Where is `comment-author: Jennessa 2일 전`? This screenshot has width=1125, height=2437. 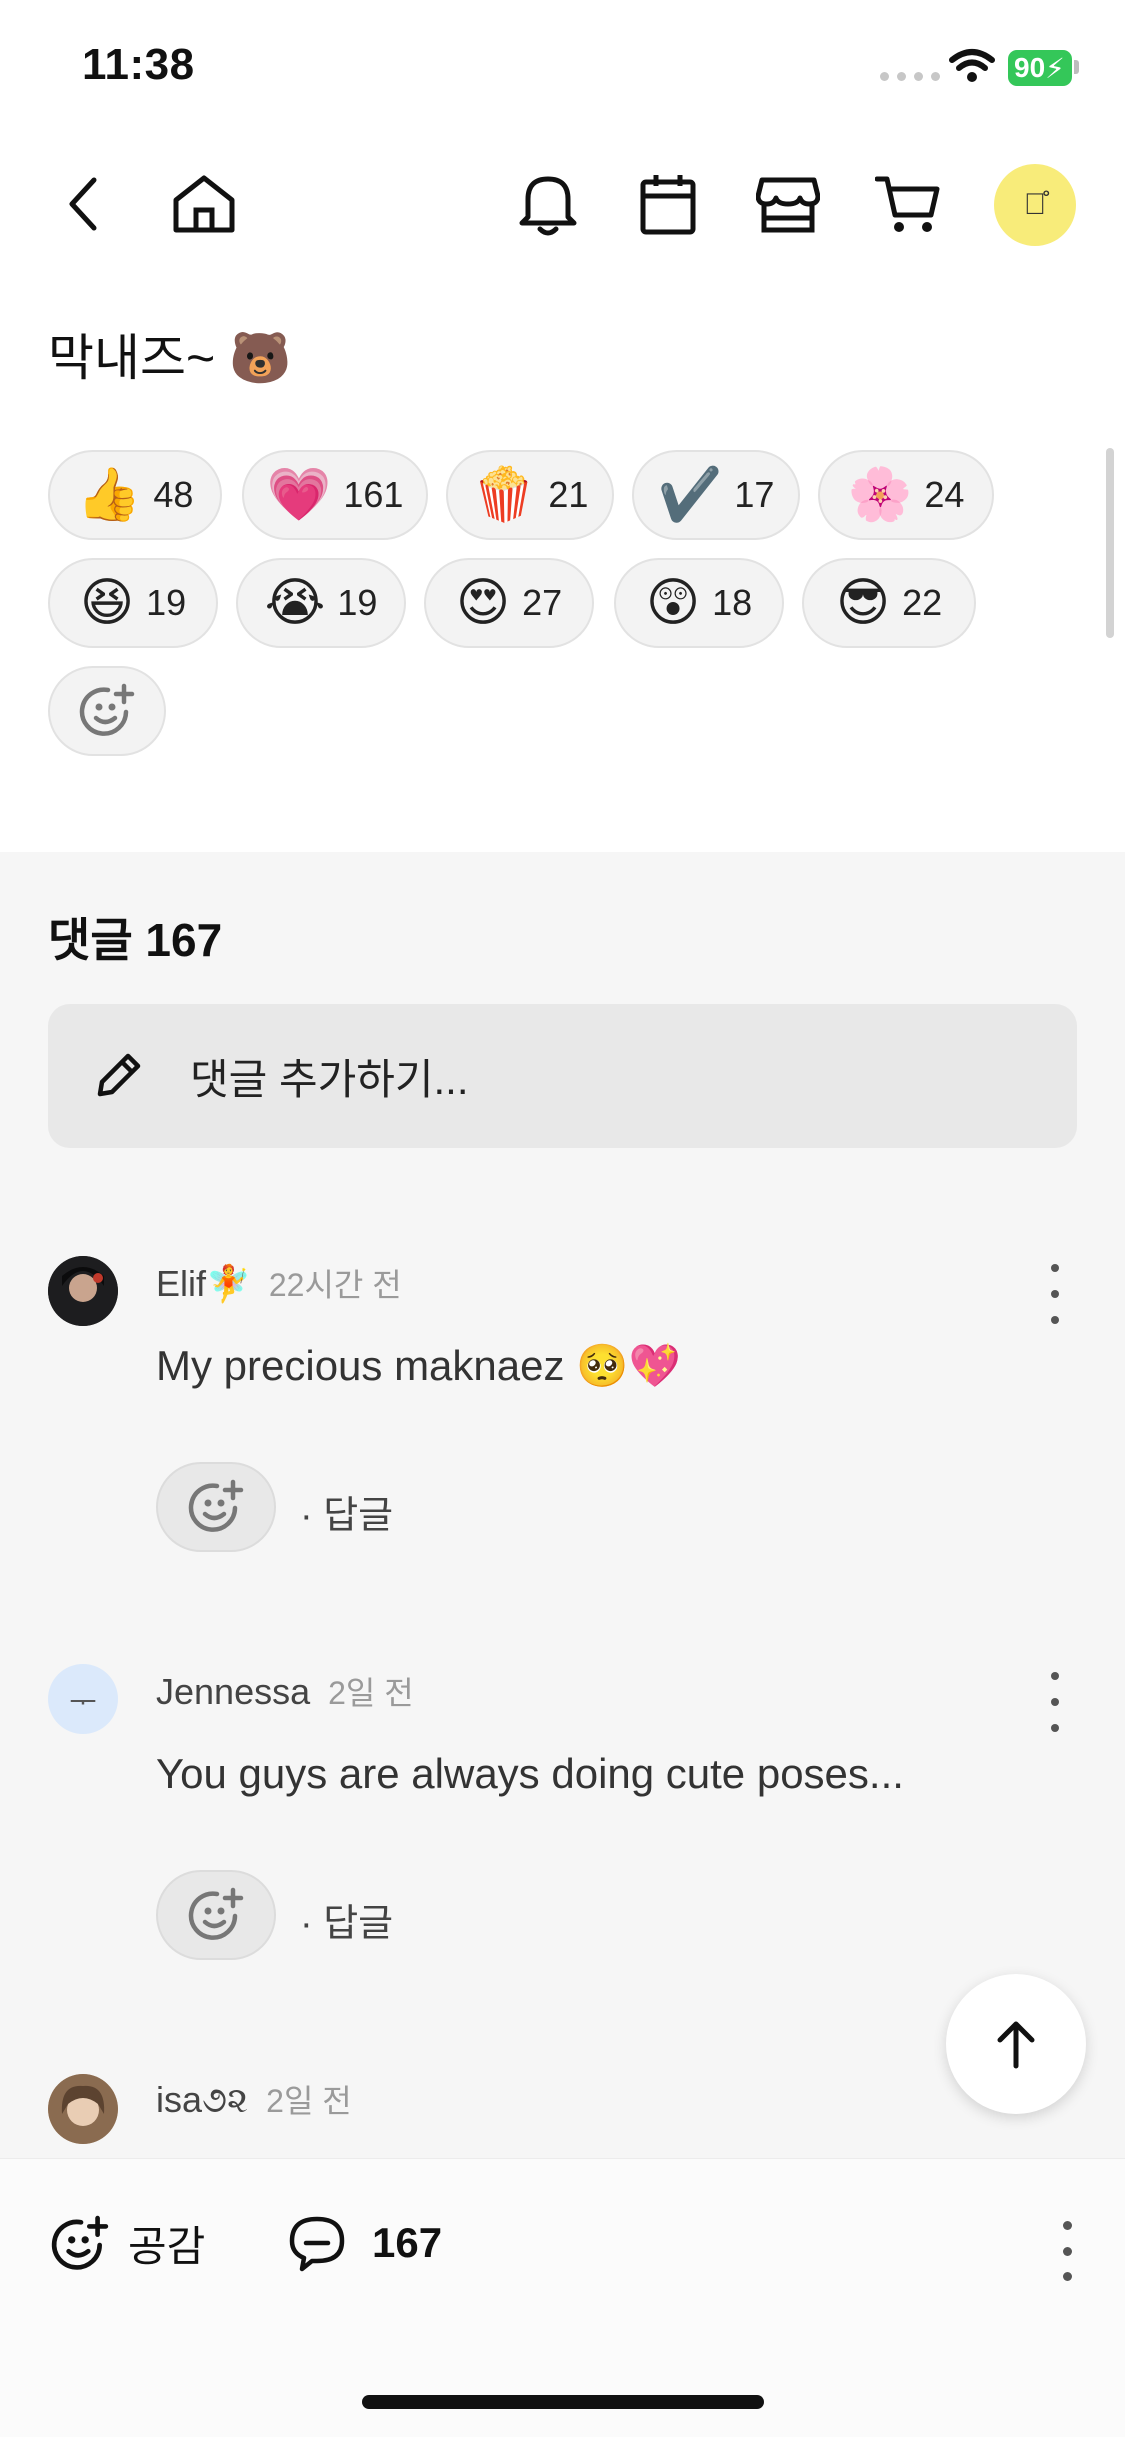 comment-author: Jennessa 2일 전 is located at coordinates (285, 1691).